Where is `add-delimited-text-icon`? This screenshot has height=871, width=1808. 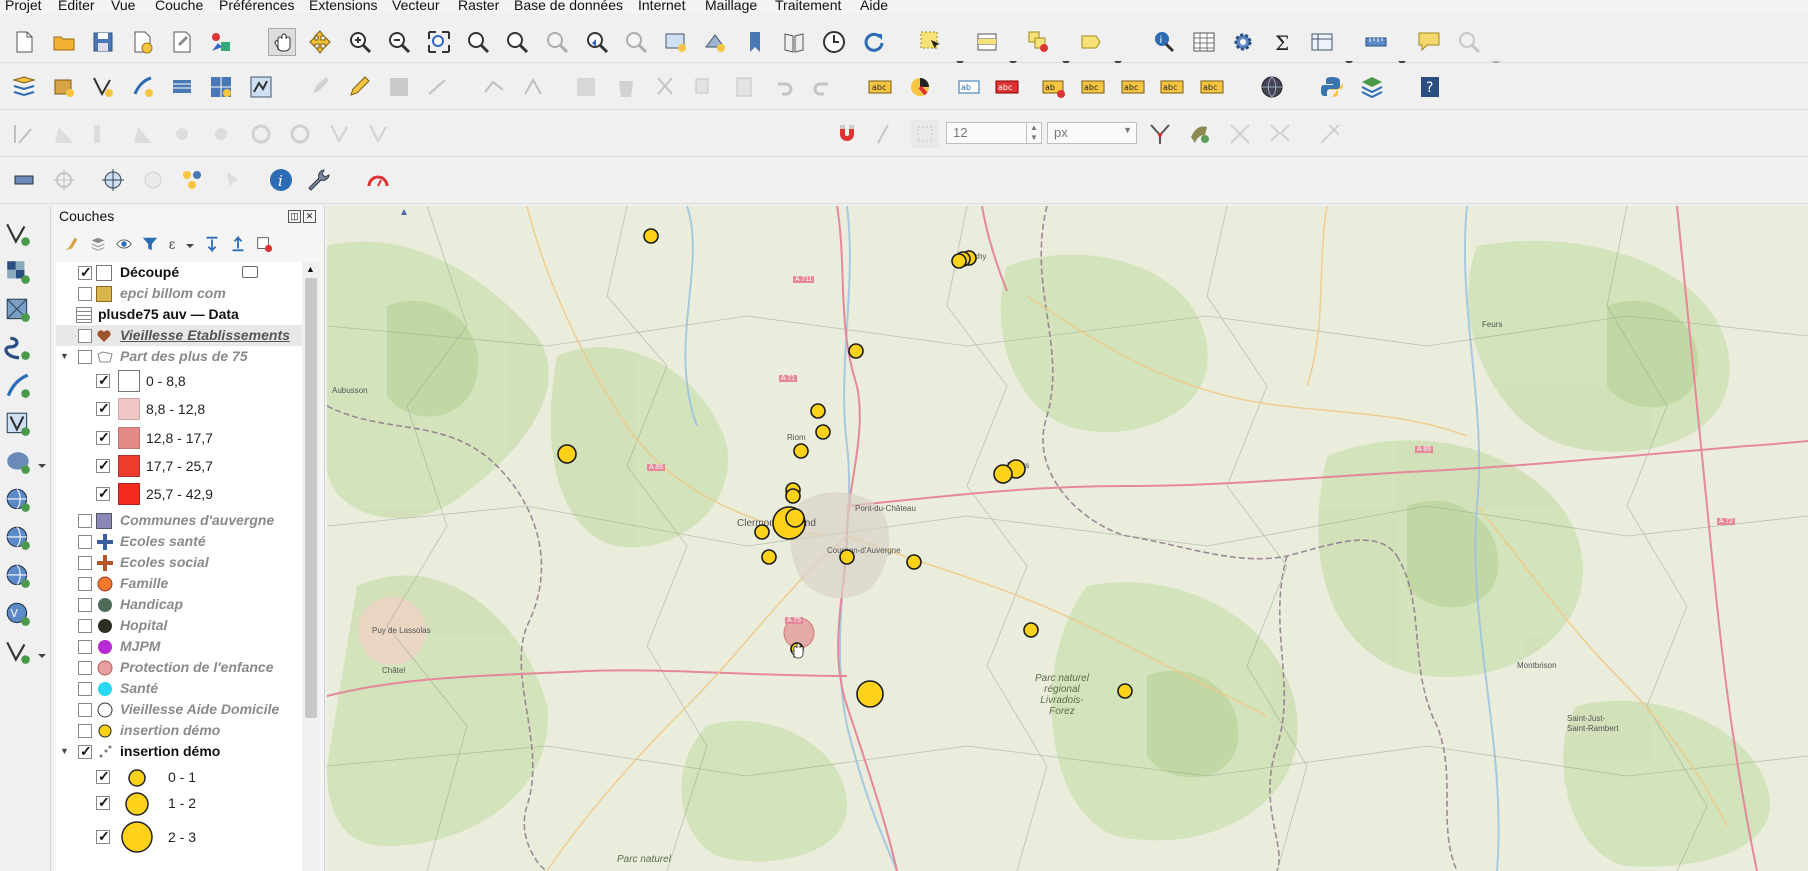 add-delimited-text-icon is located at coordinates (18, 348).